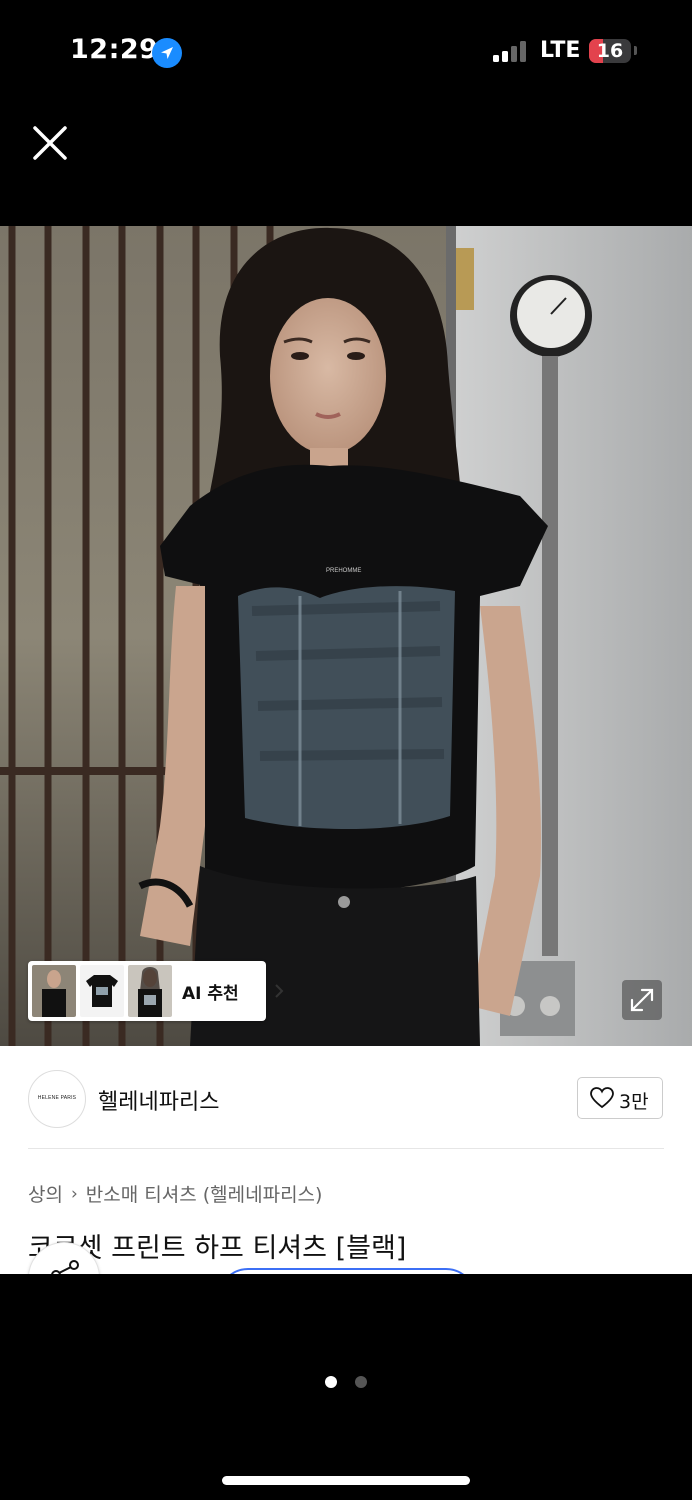  Describe the element at coordinates (158, 1100) in the screenshot. I see `brand-name: 헬레네파리스` at that location.